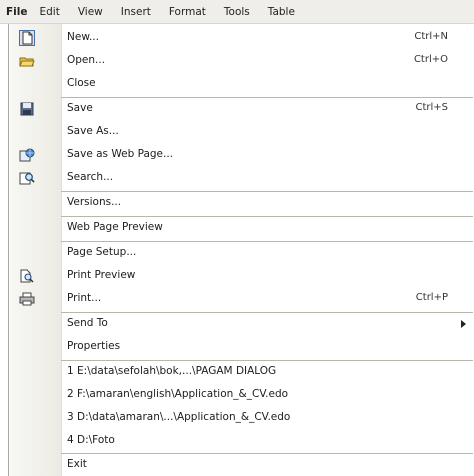 This screenshot has height=476, width=474. I want to click on menu-item-shortcut: Ctrl+O, so click(430, 59).